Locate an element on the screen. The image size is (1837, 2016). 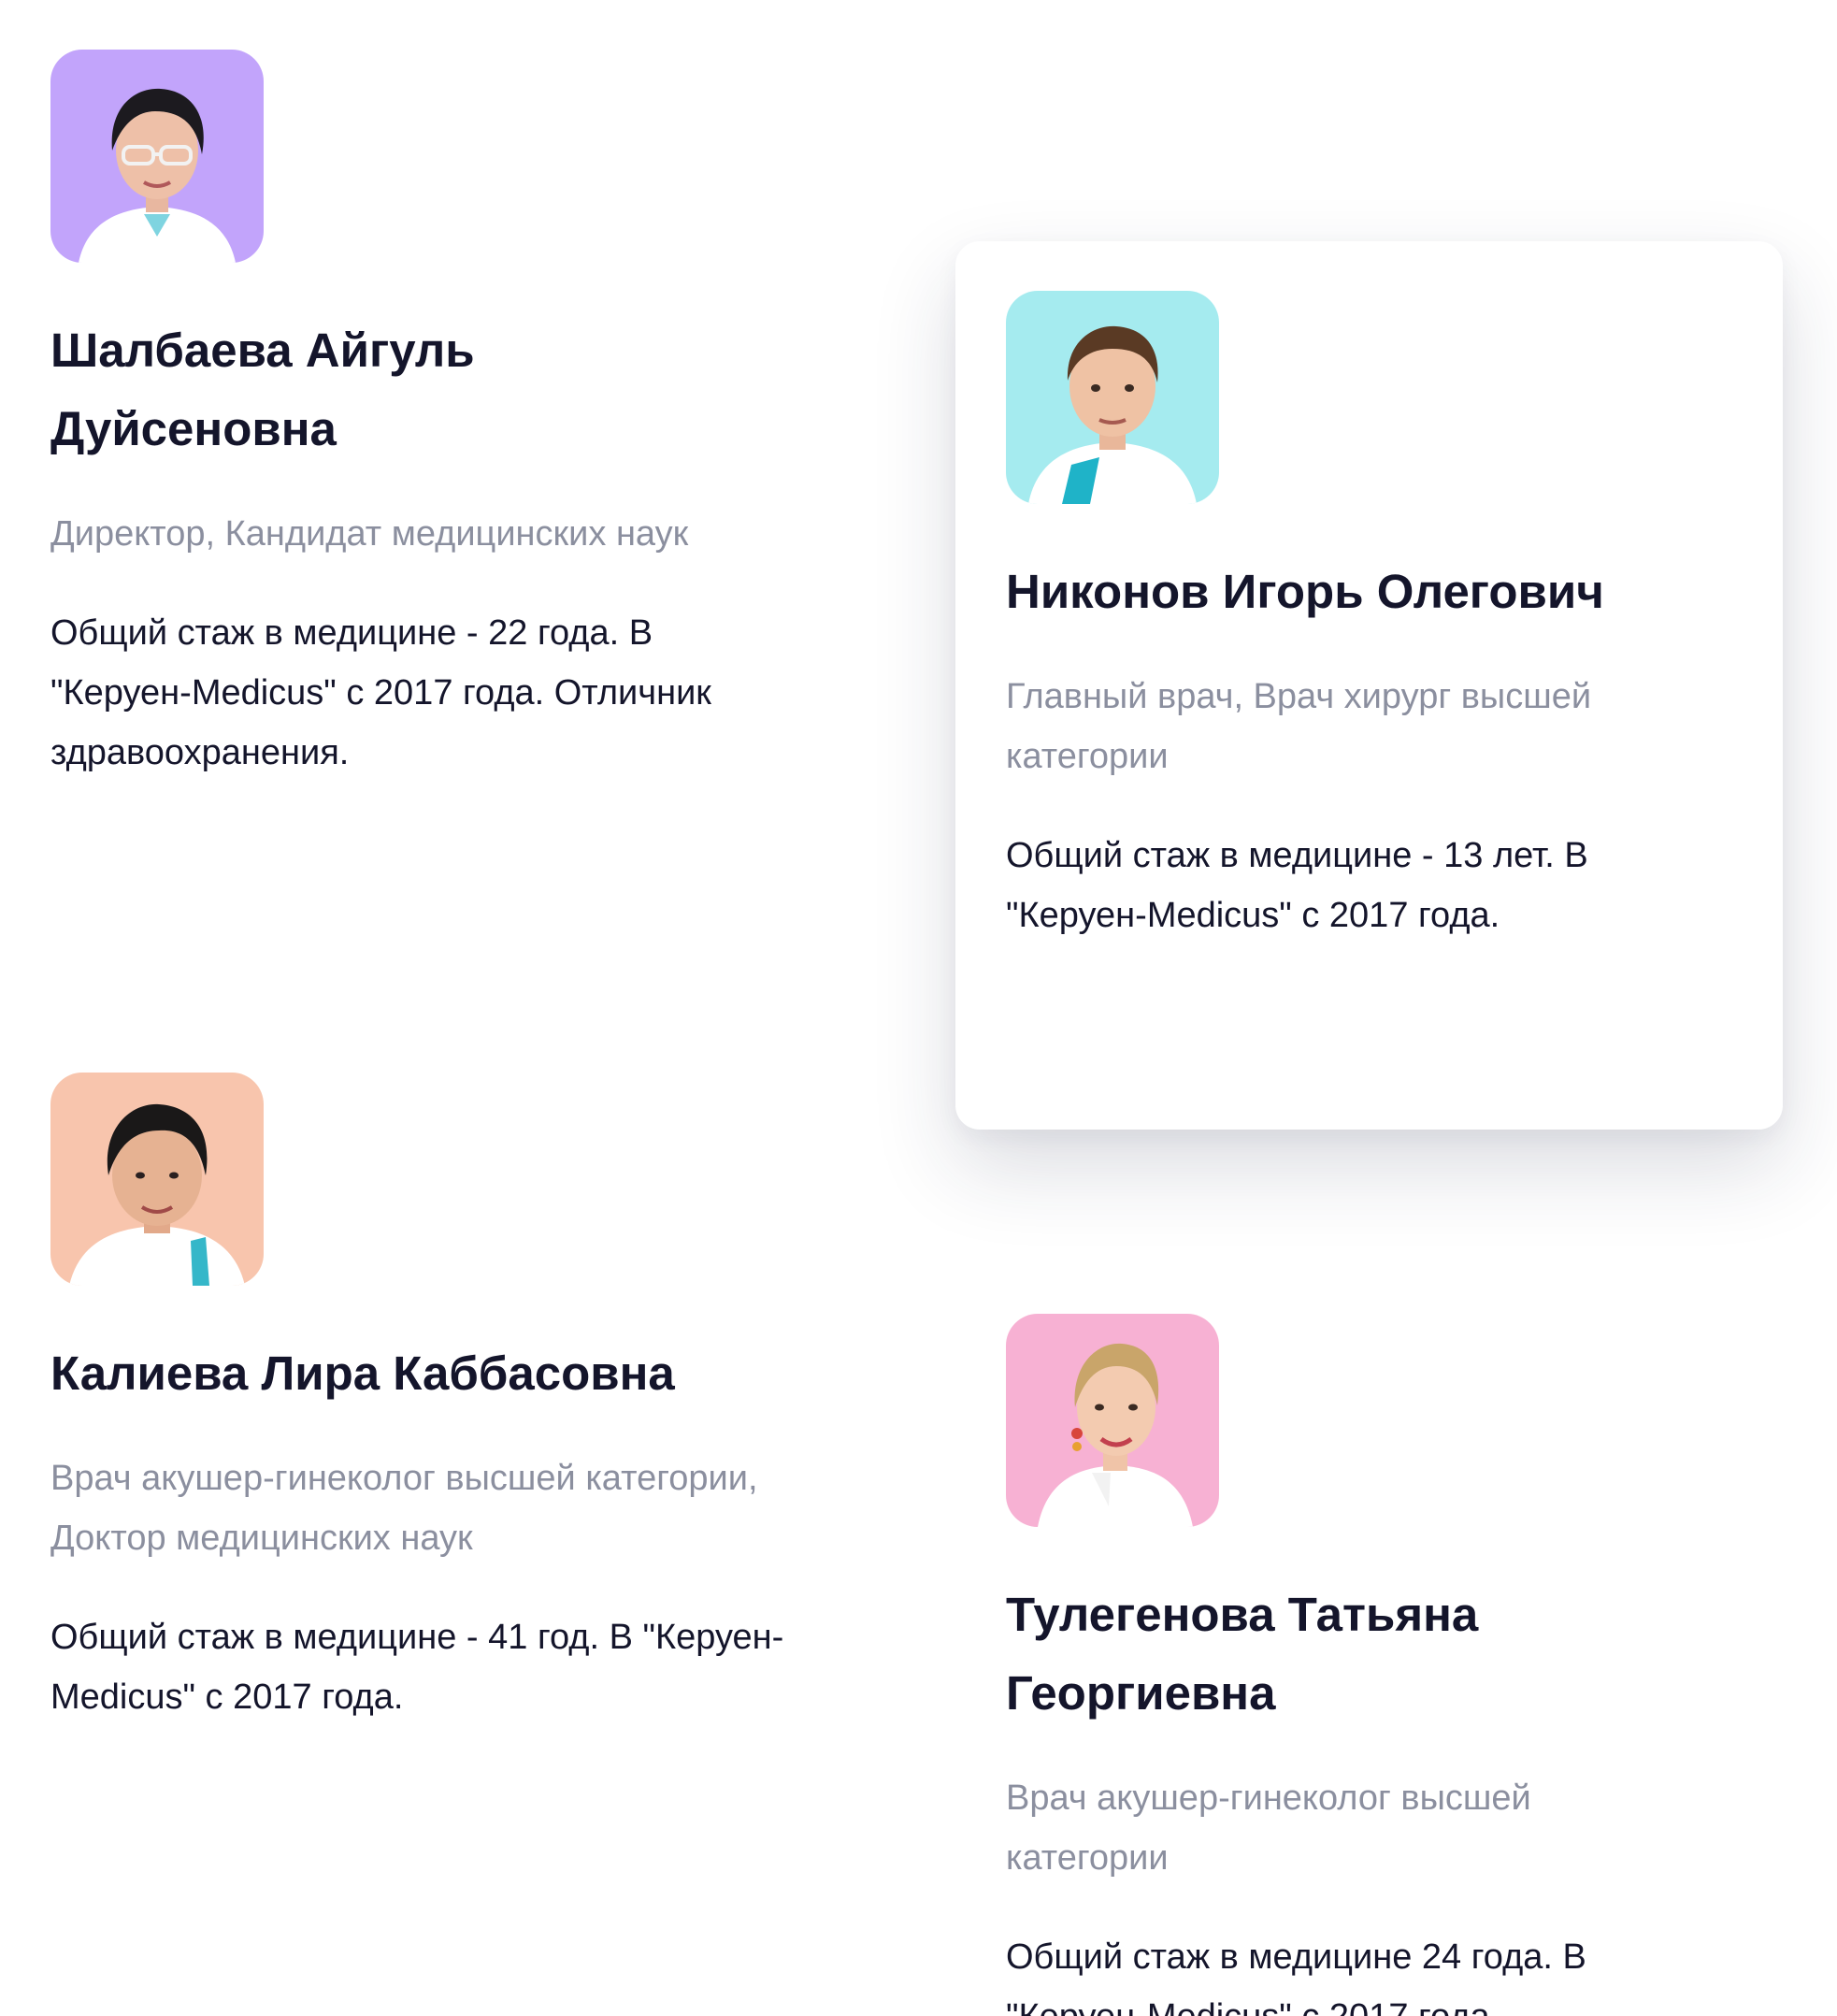
doctor-position: Врач акушер-гинеколог высшей категории is located at coordinates (1268, 1828).